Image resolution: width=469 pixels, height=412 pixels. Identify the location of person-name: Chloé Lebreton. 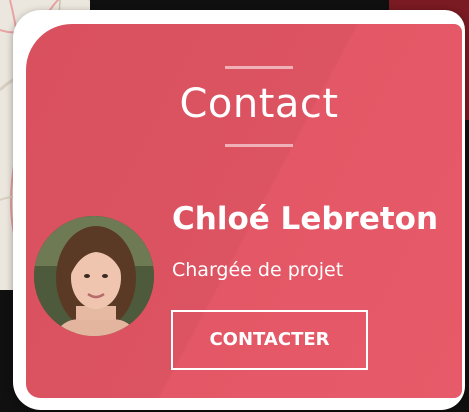
(305, 219).